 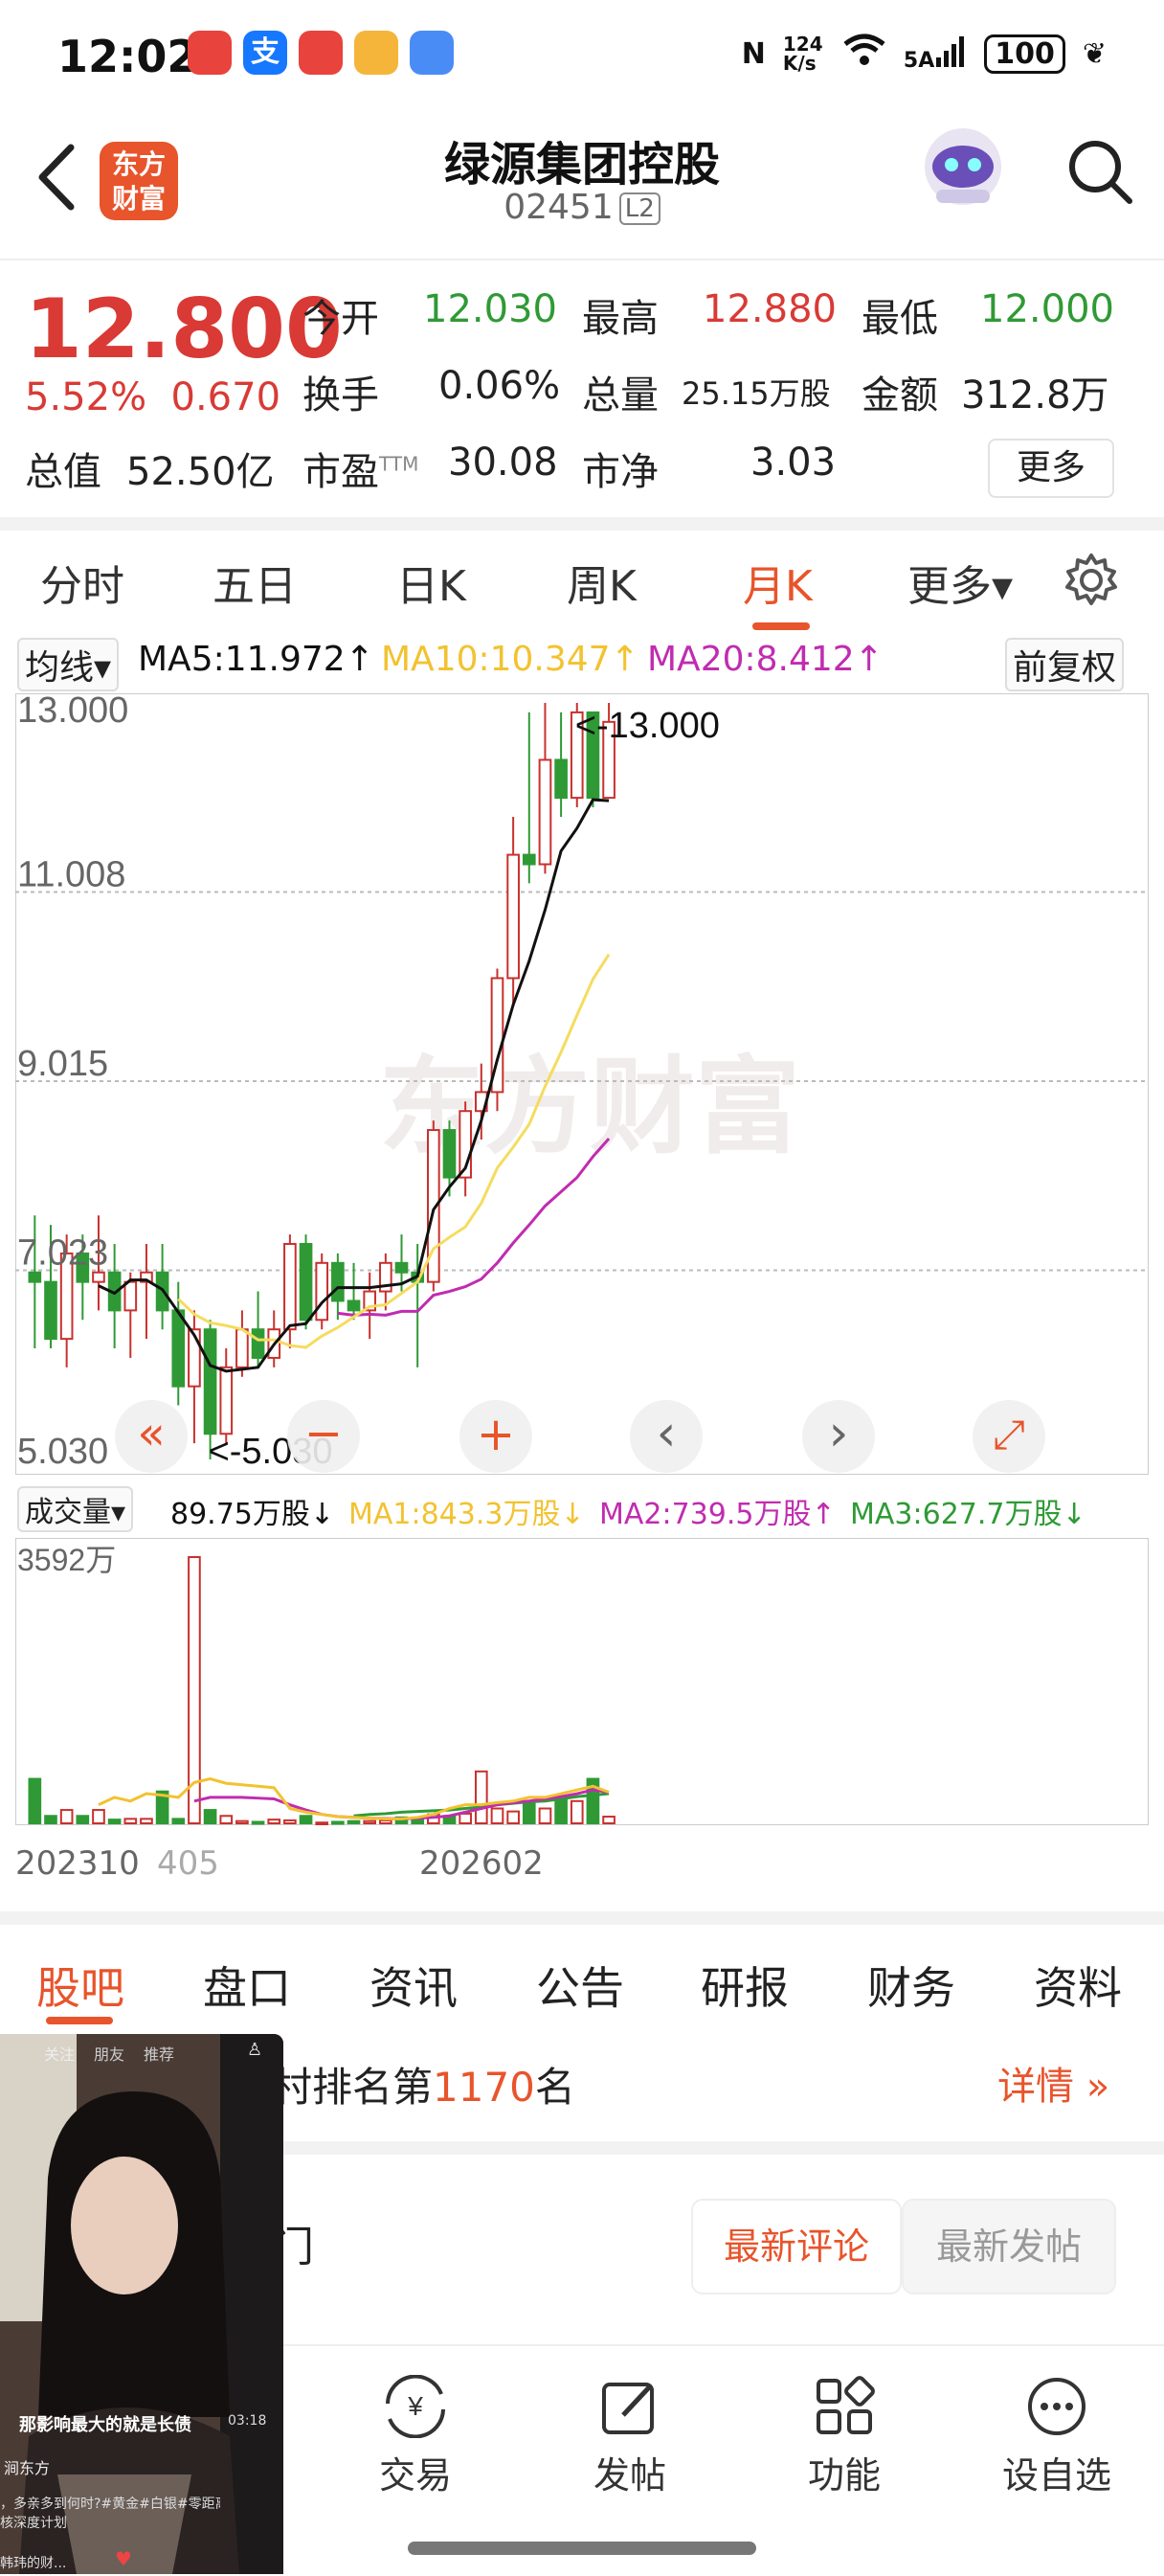 I want to click on zoom-in-icon: +, so click(x=496, y=1436).